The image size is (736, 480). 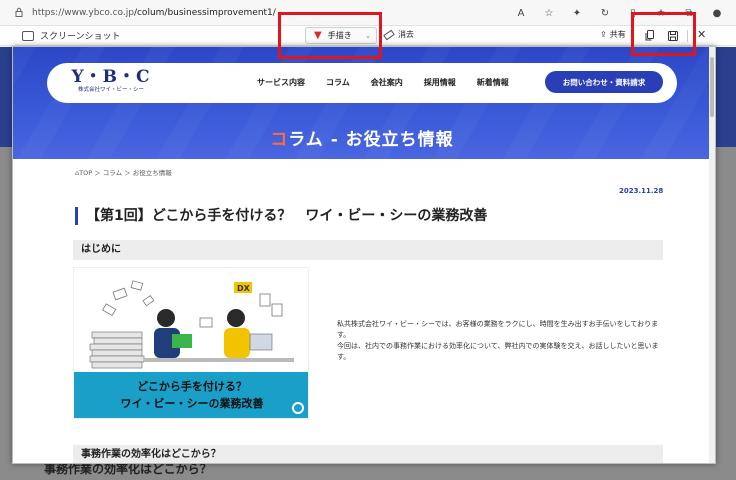 I want to click on share-icon: ⇪, so click(x=603, y=34).